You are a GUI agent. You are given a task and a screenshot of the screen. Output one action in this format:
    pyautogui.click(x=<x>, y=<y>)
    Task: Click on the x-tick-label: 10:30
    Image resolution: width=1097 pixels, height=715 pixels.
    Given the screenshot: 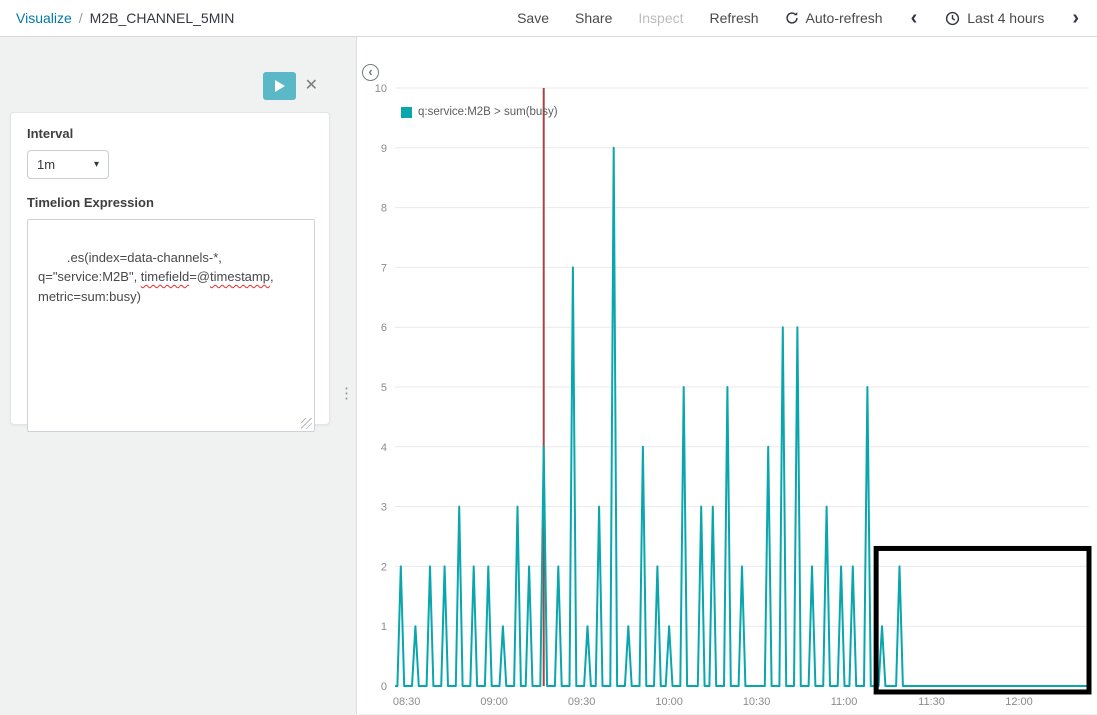 What is the action you would take?
    pyautogui.click(x=757, y=702)
    